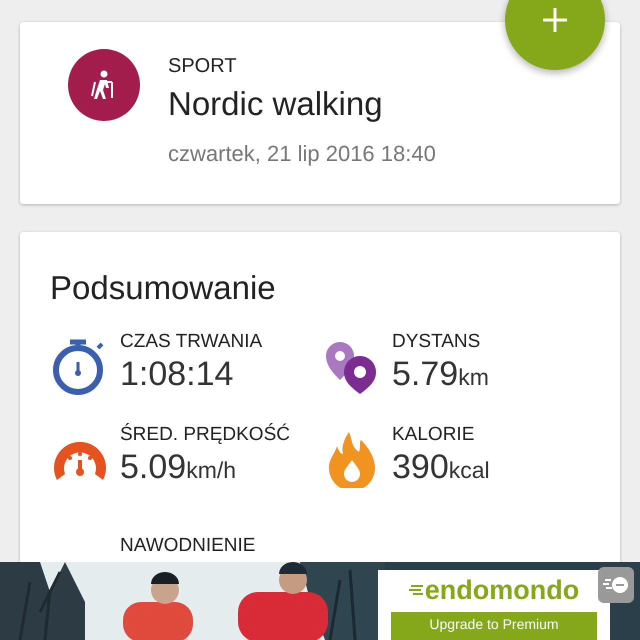  I want to click on activity-date: czwartek, 21 lip 2016 18:40, so click(302, 154).